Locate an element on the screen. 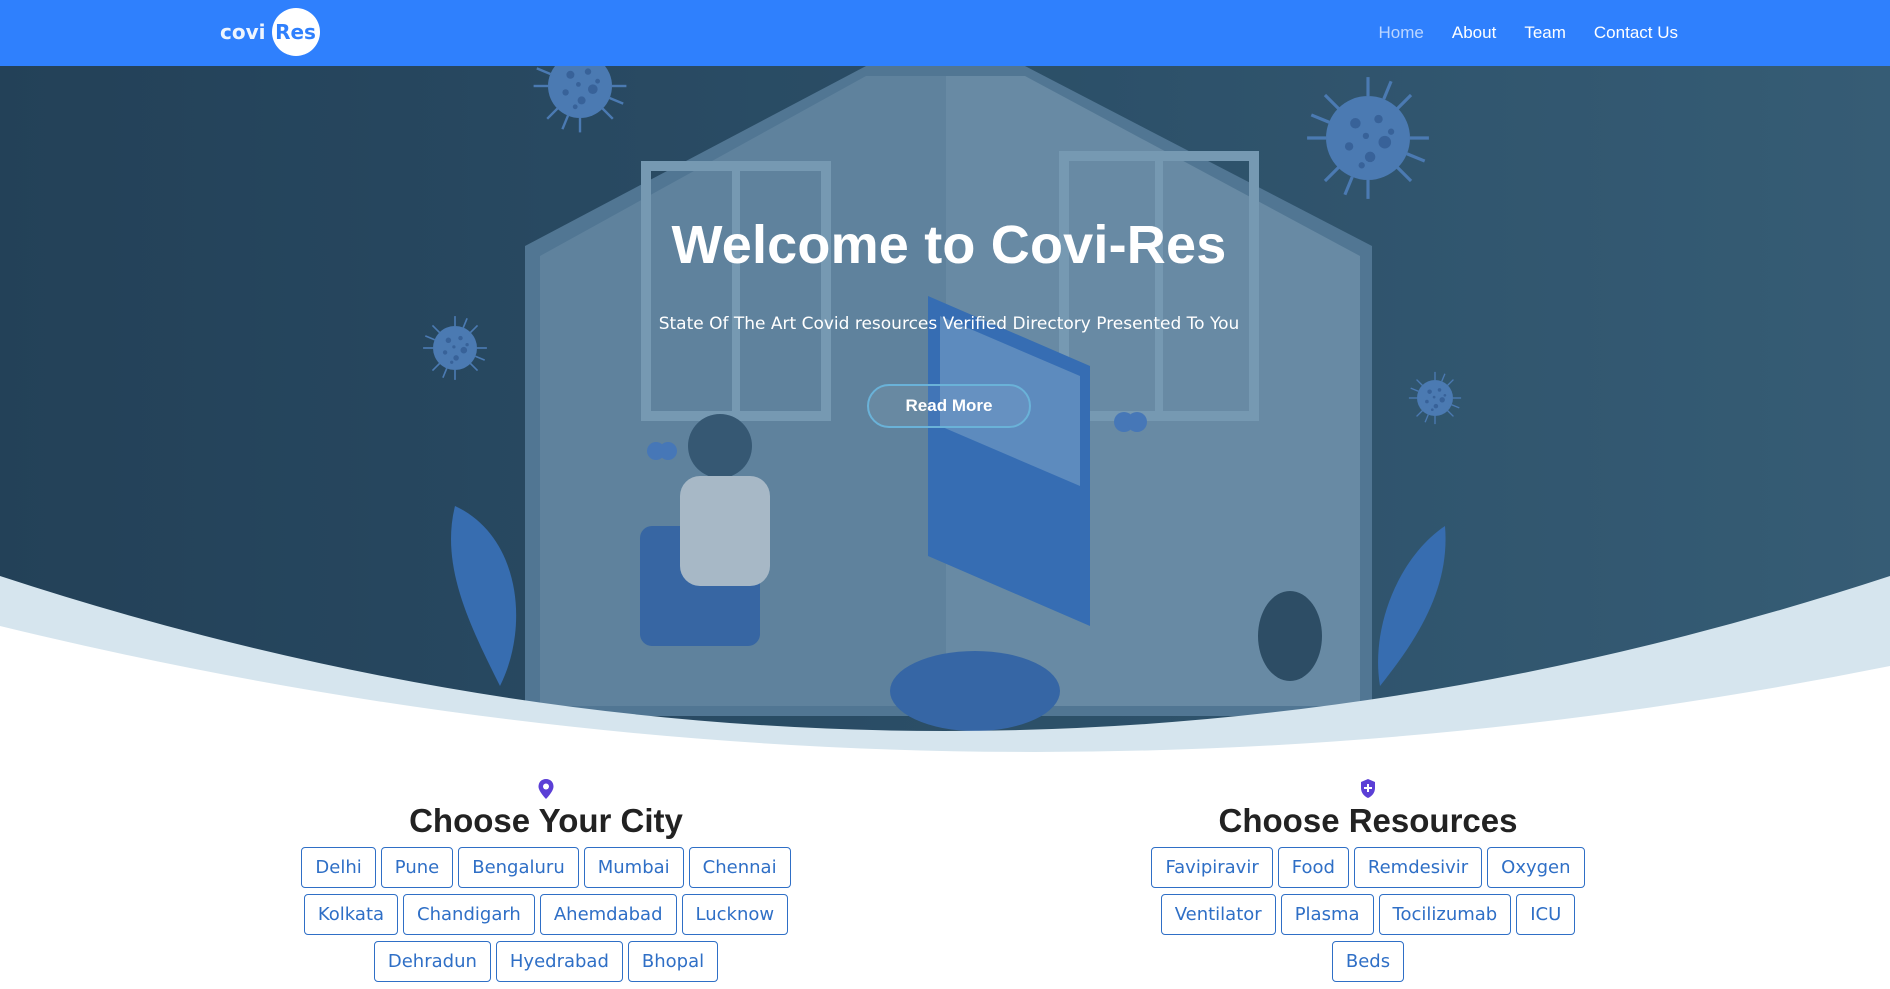 Image resolution: width=1890 pixels, height=989 pixels. resource-chip-plasma: Plasma is located at coordinates (1327, 914).